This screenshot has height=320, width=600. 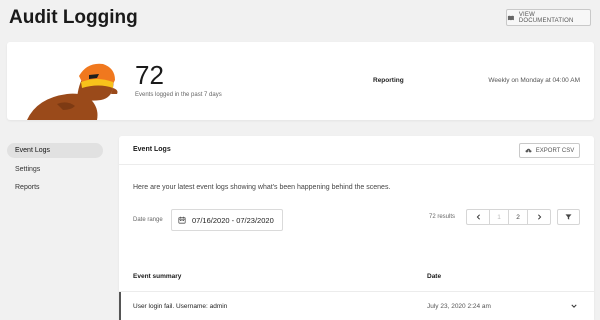 What do you see at coordinates (182, 220) in the screenshot?
I see `calendar-icon` at bounding box center [182, 220].